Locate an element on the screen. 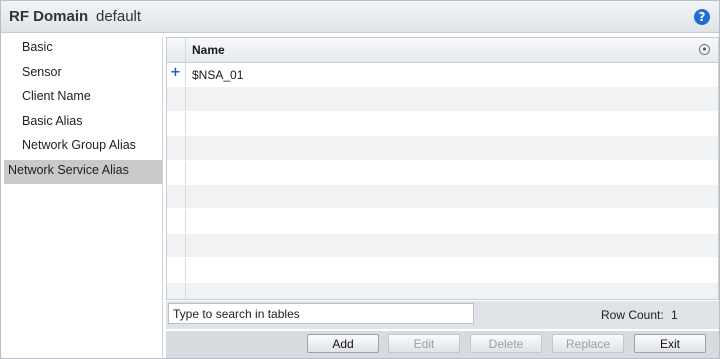 The width and height of the screenshot is (720, 359). help-icon: ? is located at coordinates (702, 17).